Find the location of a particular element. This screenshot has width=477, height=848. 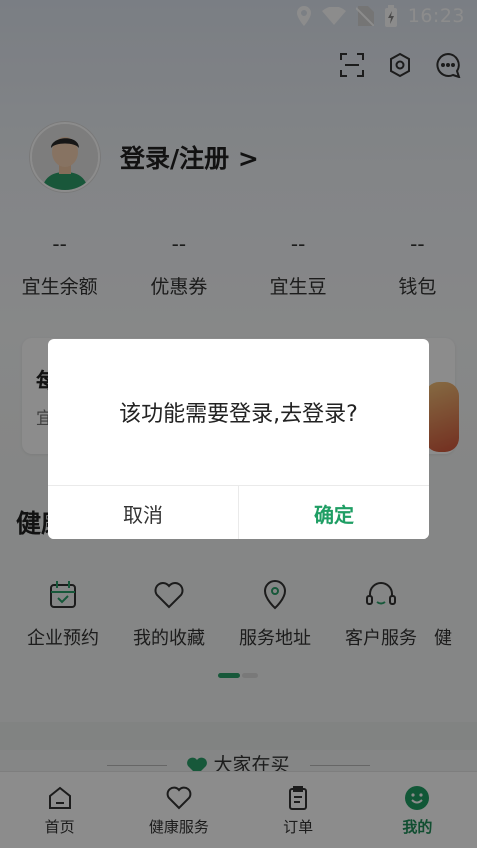

confirm-button: 确定 is located at coordinates (334, 512).